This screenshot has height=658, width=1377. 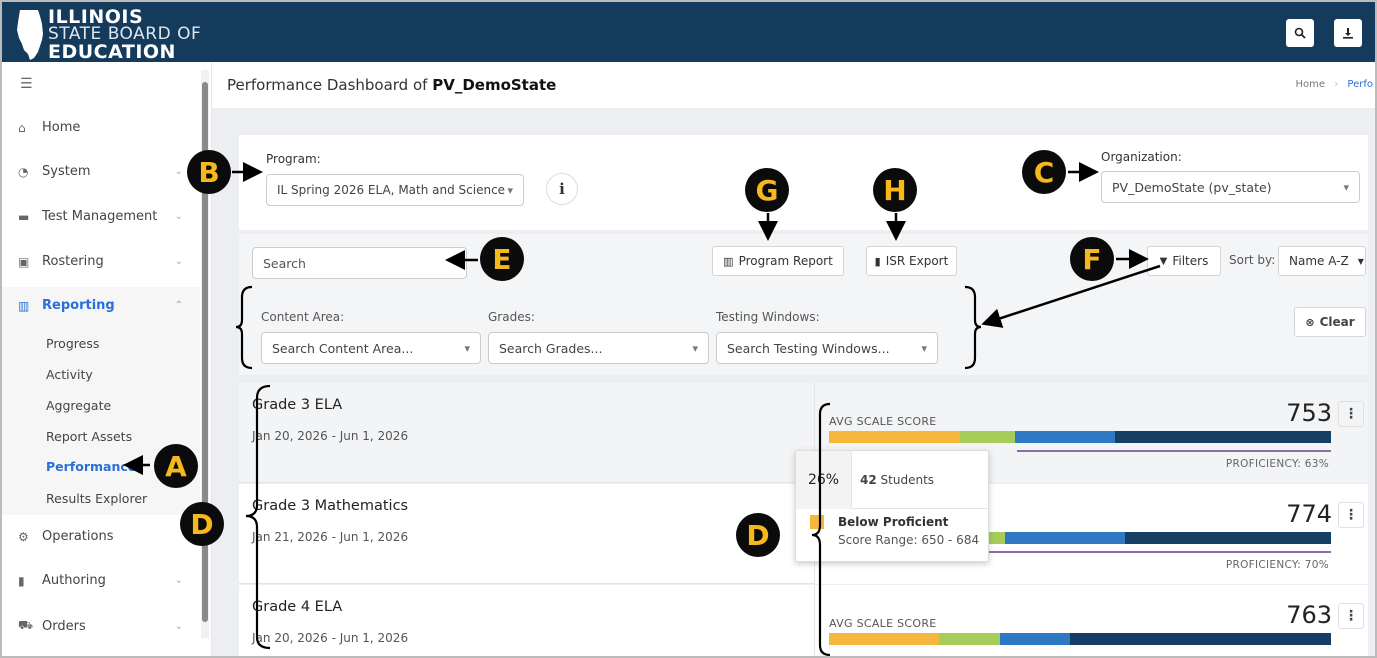 What do you see at coordinates (494, 85) in the screenshot?
I see `page-title-name: PV_DemoState` at bounding box center [494, 85].